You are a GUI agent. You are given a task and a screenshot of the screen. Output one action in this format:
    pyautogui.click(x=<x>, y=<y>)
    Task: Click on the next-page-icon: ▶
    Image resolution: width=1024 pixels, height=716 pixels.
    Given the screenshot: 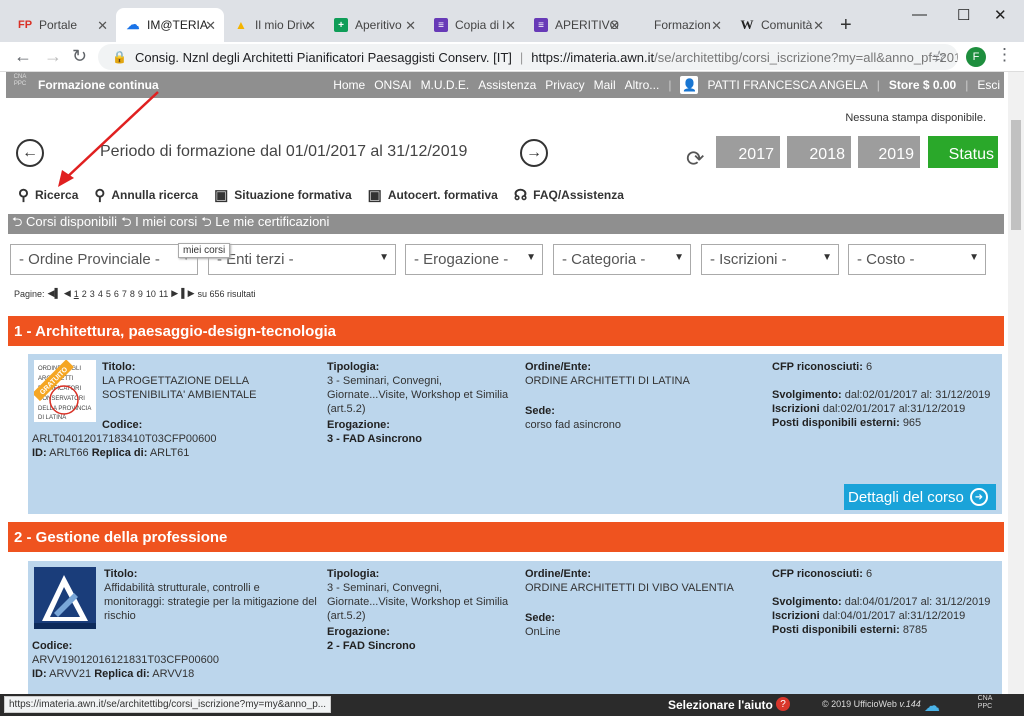 What is the action you would take?
    pyautogui.click(x=174, y=293)
    